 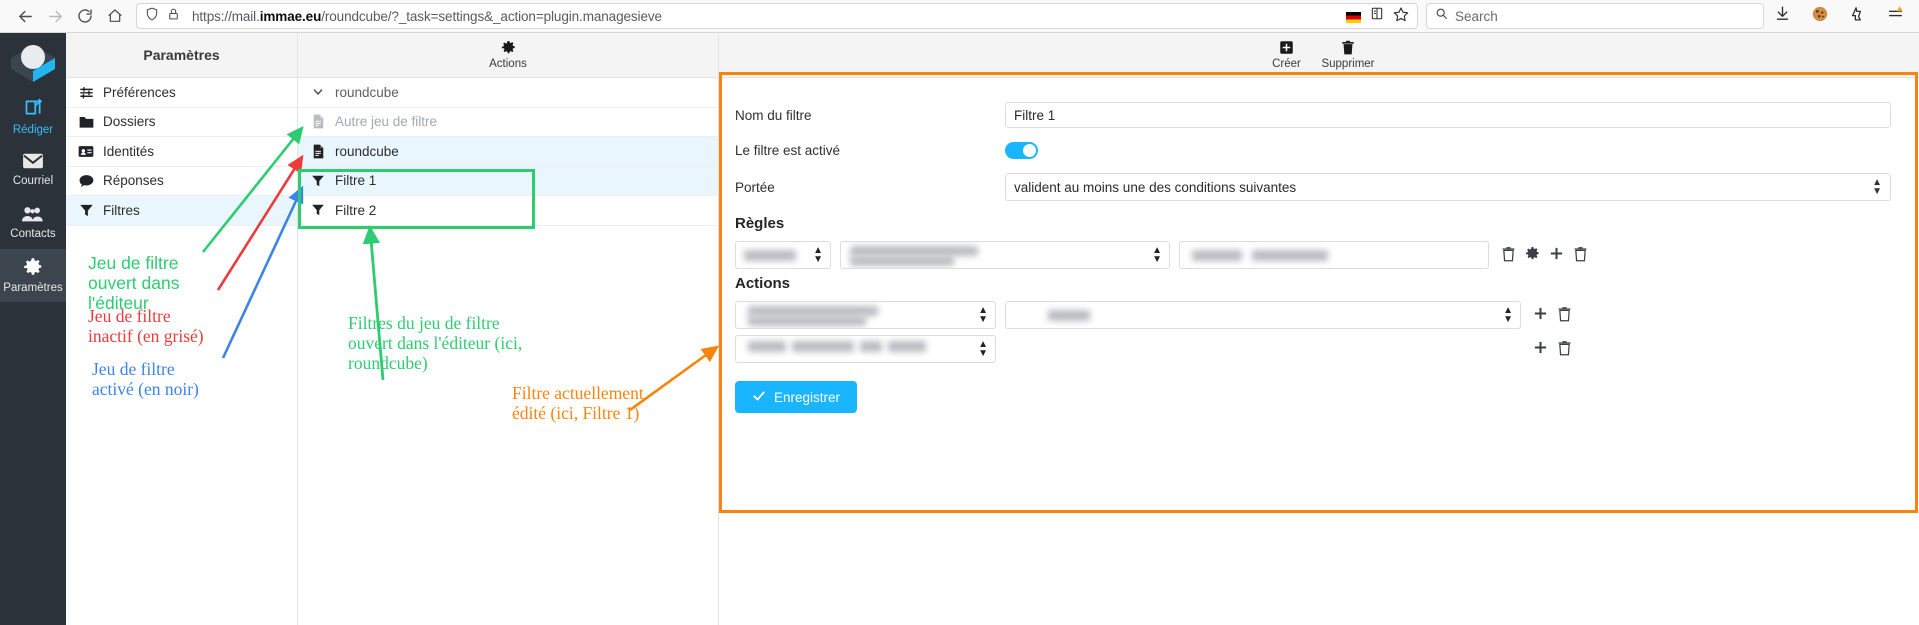 What do you see at coordinates (1348, 48) in the screenshot?
I see `trash-icon` at bounding box center [1348, 48].